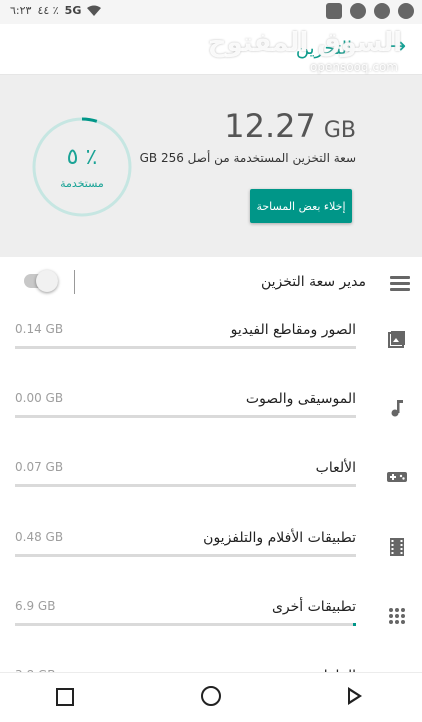  What do you see at coordinates (397, 477) in the screenshot?
I see `gamepad-icon` at bounding box center [397, 477].